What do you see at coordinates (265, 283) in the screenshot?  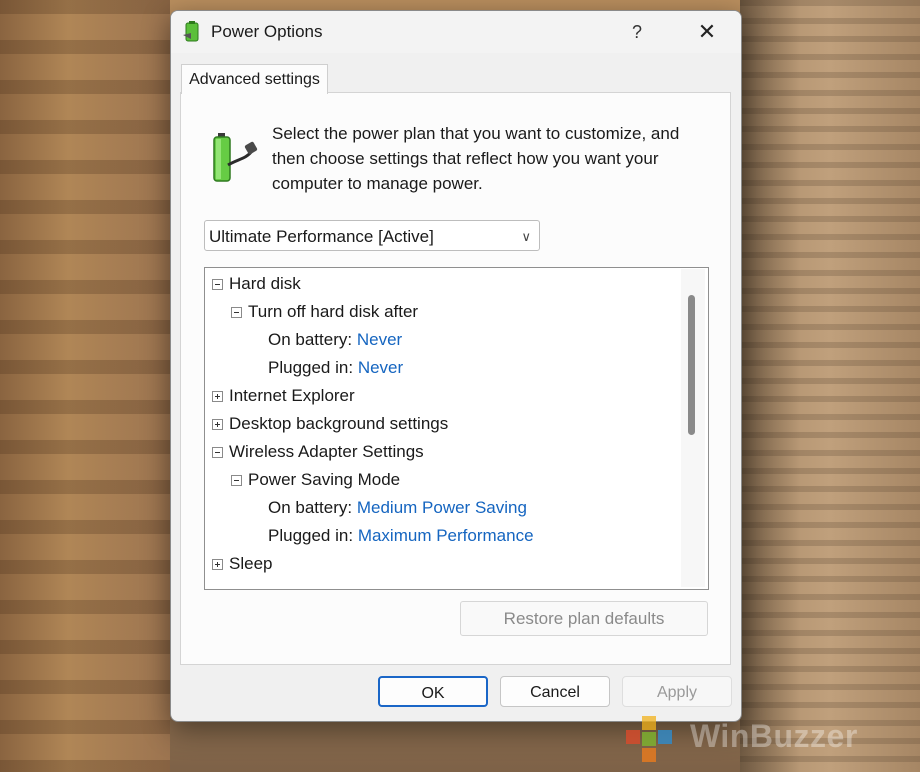 I see `tree-item-label: Hard disk` at bounding box center [265, 283].